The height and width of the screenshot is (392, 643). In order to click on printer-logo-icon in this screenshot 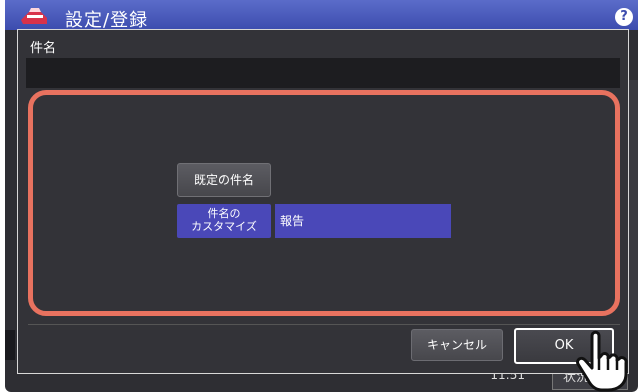, I will do `click(34, 16)`.